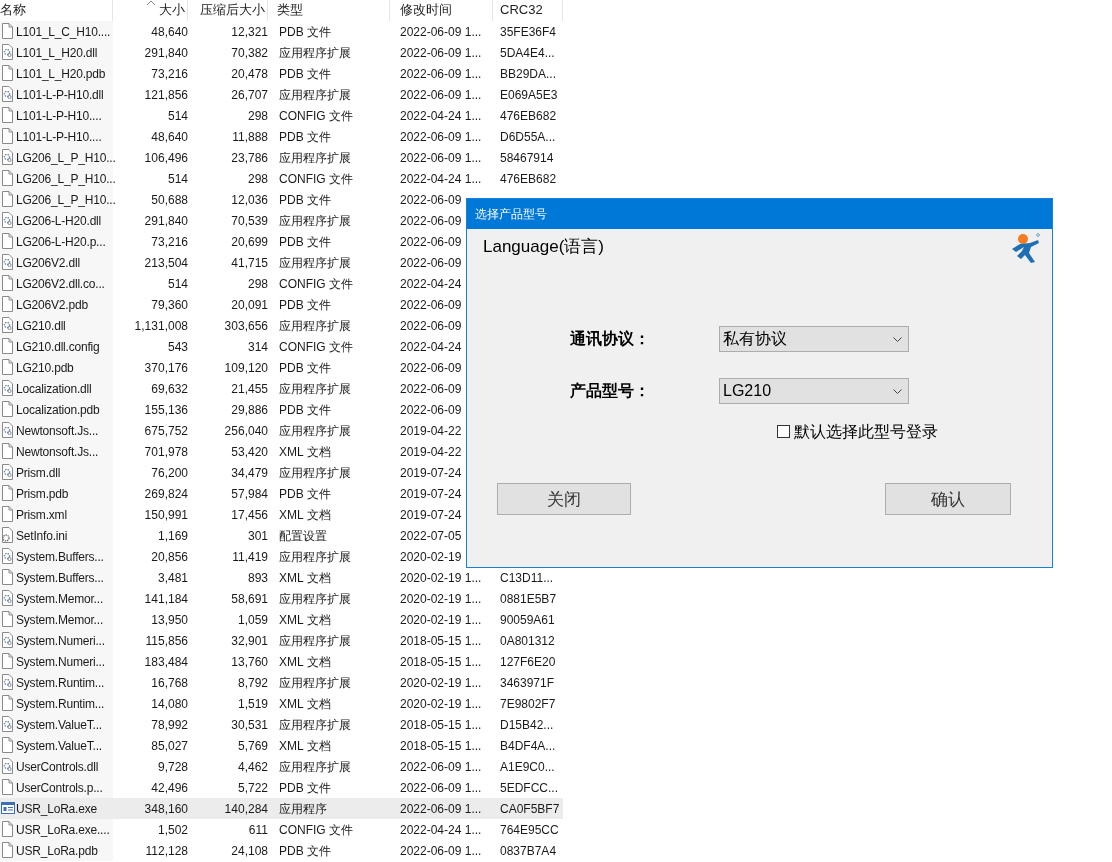 The width and height of the screenshot is (1112, 862). I want to click on file-row: System.Runtim... 16,768 8,792 应用程序扩展 2020-02-19 1... 3463971F, so click(281, 682).